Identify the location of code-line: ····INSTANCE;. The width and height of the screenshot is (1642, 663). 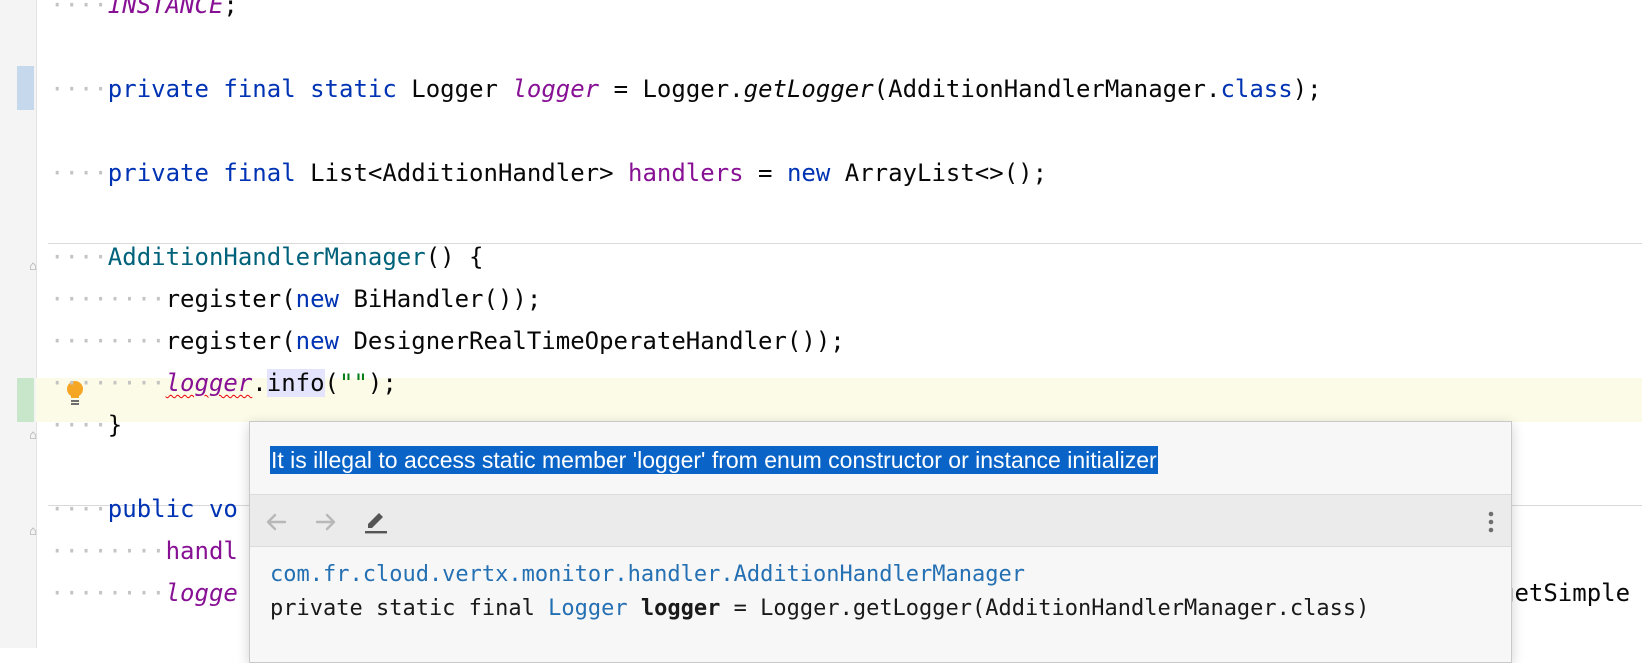
(144, 13).